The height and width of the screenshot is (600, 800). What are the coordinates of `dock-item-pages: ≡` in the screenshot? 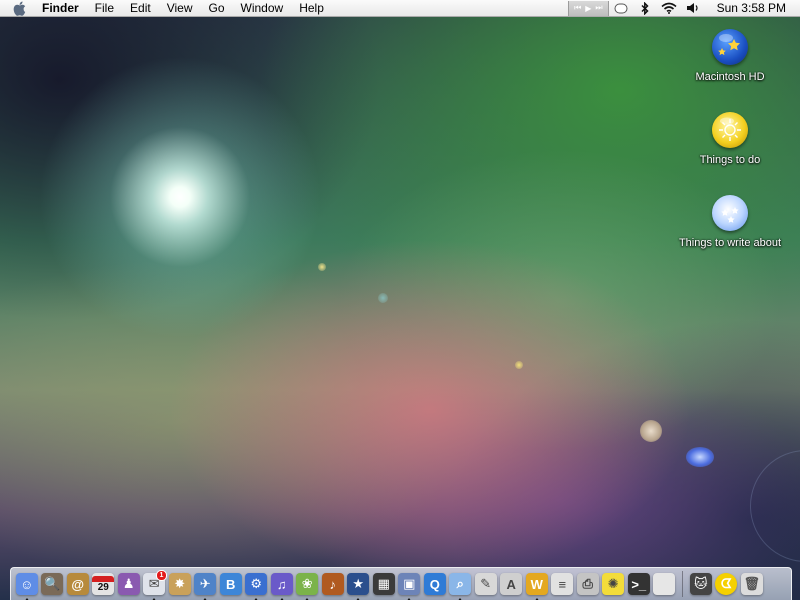 It's located at (563, 584).